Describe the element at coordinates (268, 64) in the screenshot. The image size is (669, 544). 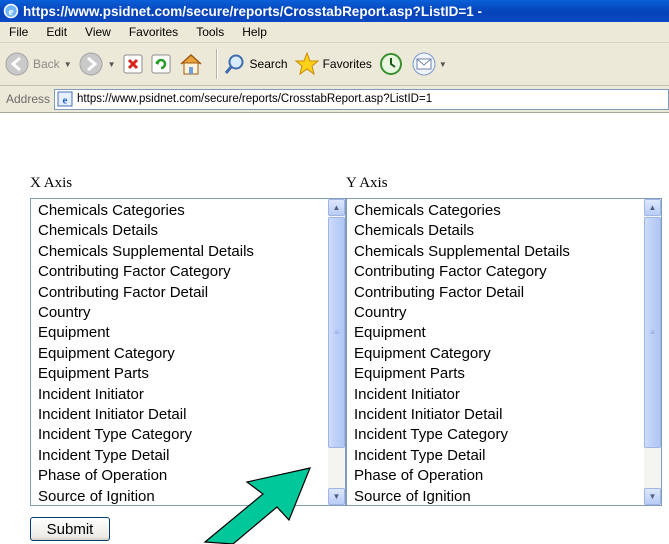
I see `search-label: Search` at that location.